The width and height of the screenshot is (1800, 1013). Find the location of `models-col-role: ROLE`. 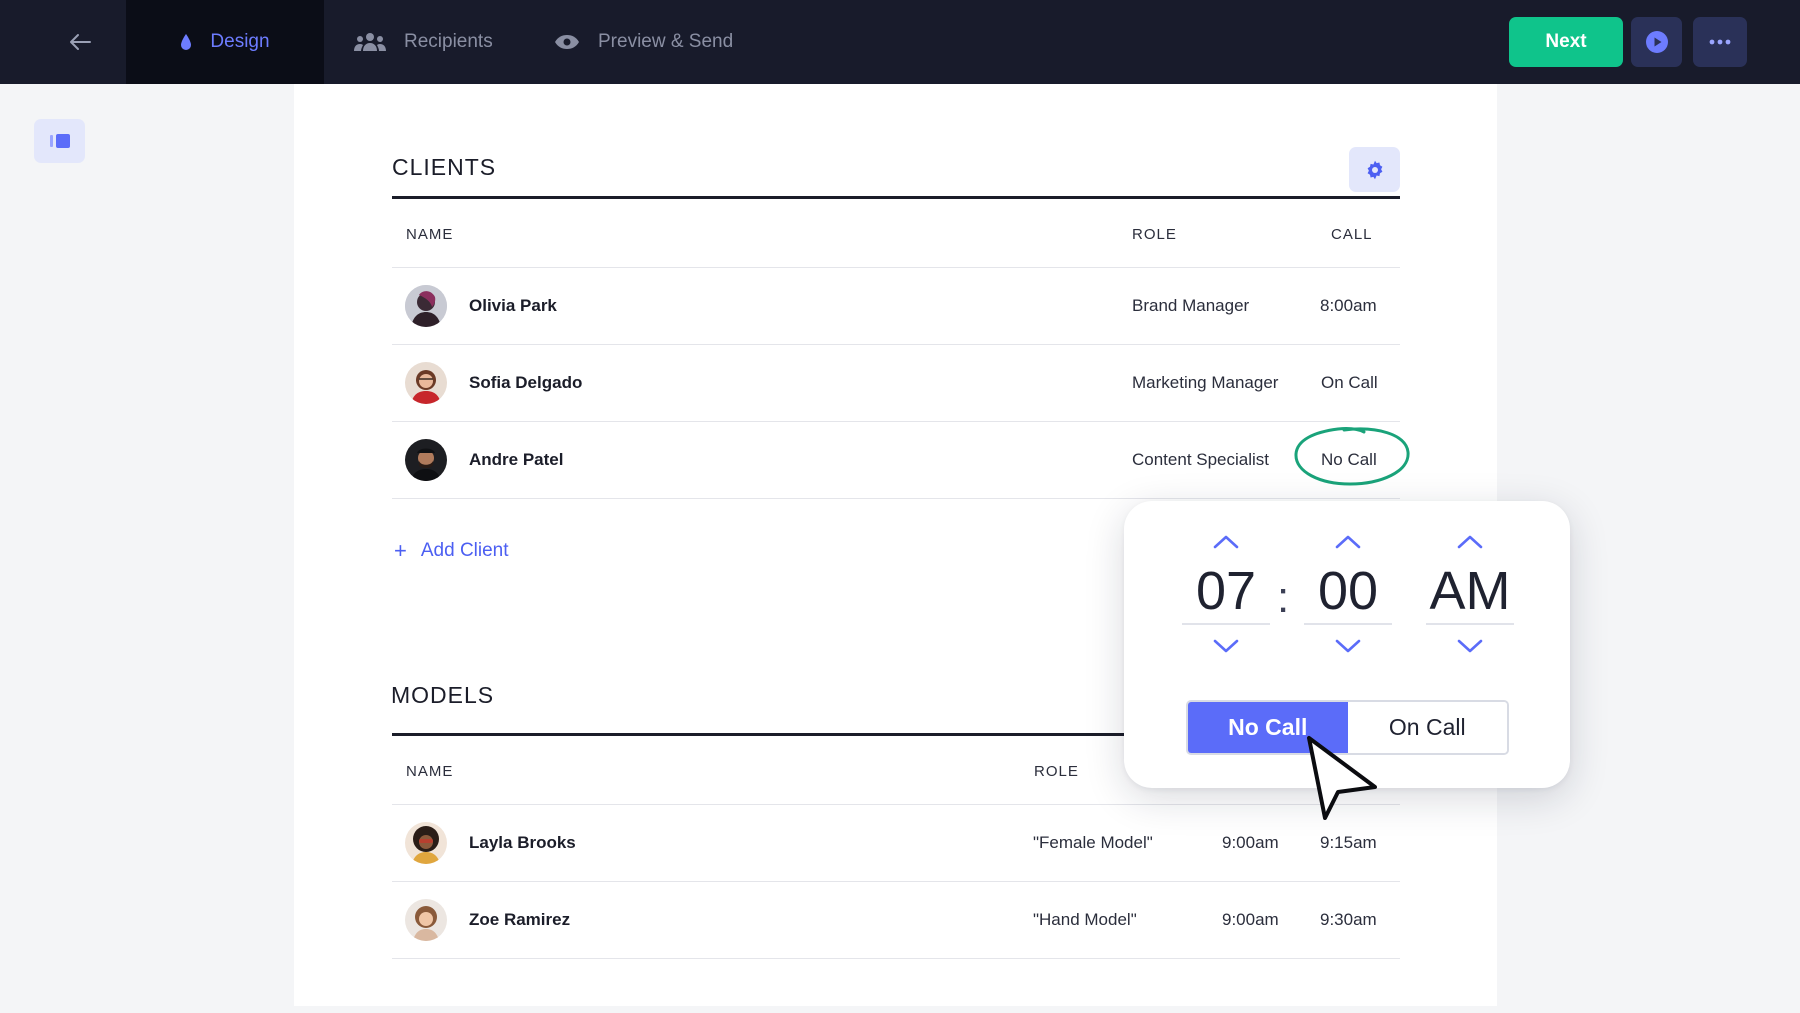

models-col-role: ROLE is located at coordinates (1056, 771).